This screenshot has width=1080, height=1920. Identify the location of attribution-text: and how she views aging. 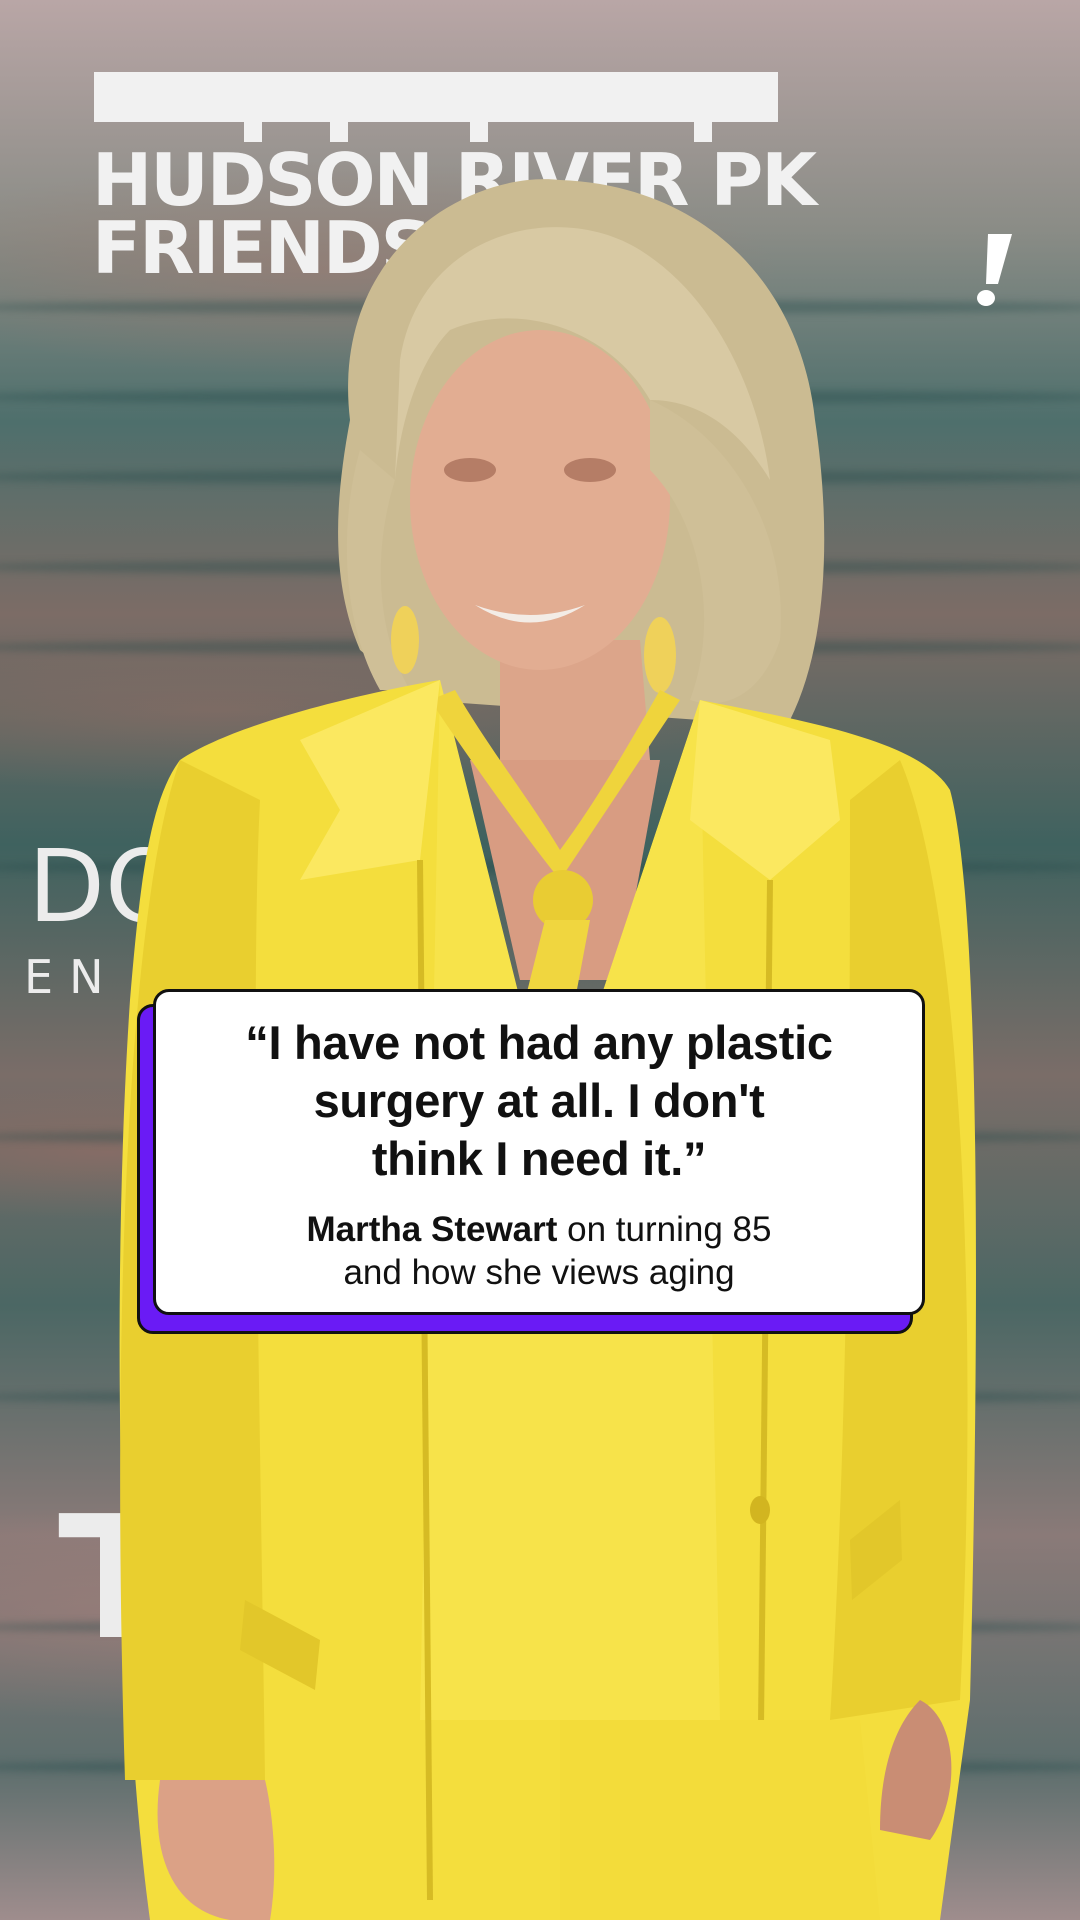
(539, 1272).